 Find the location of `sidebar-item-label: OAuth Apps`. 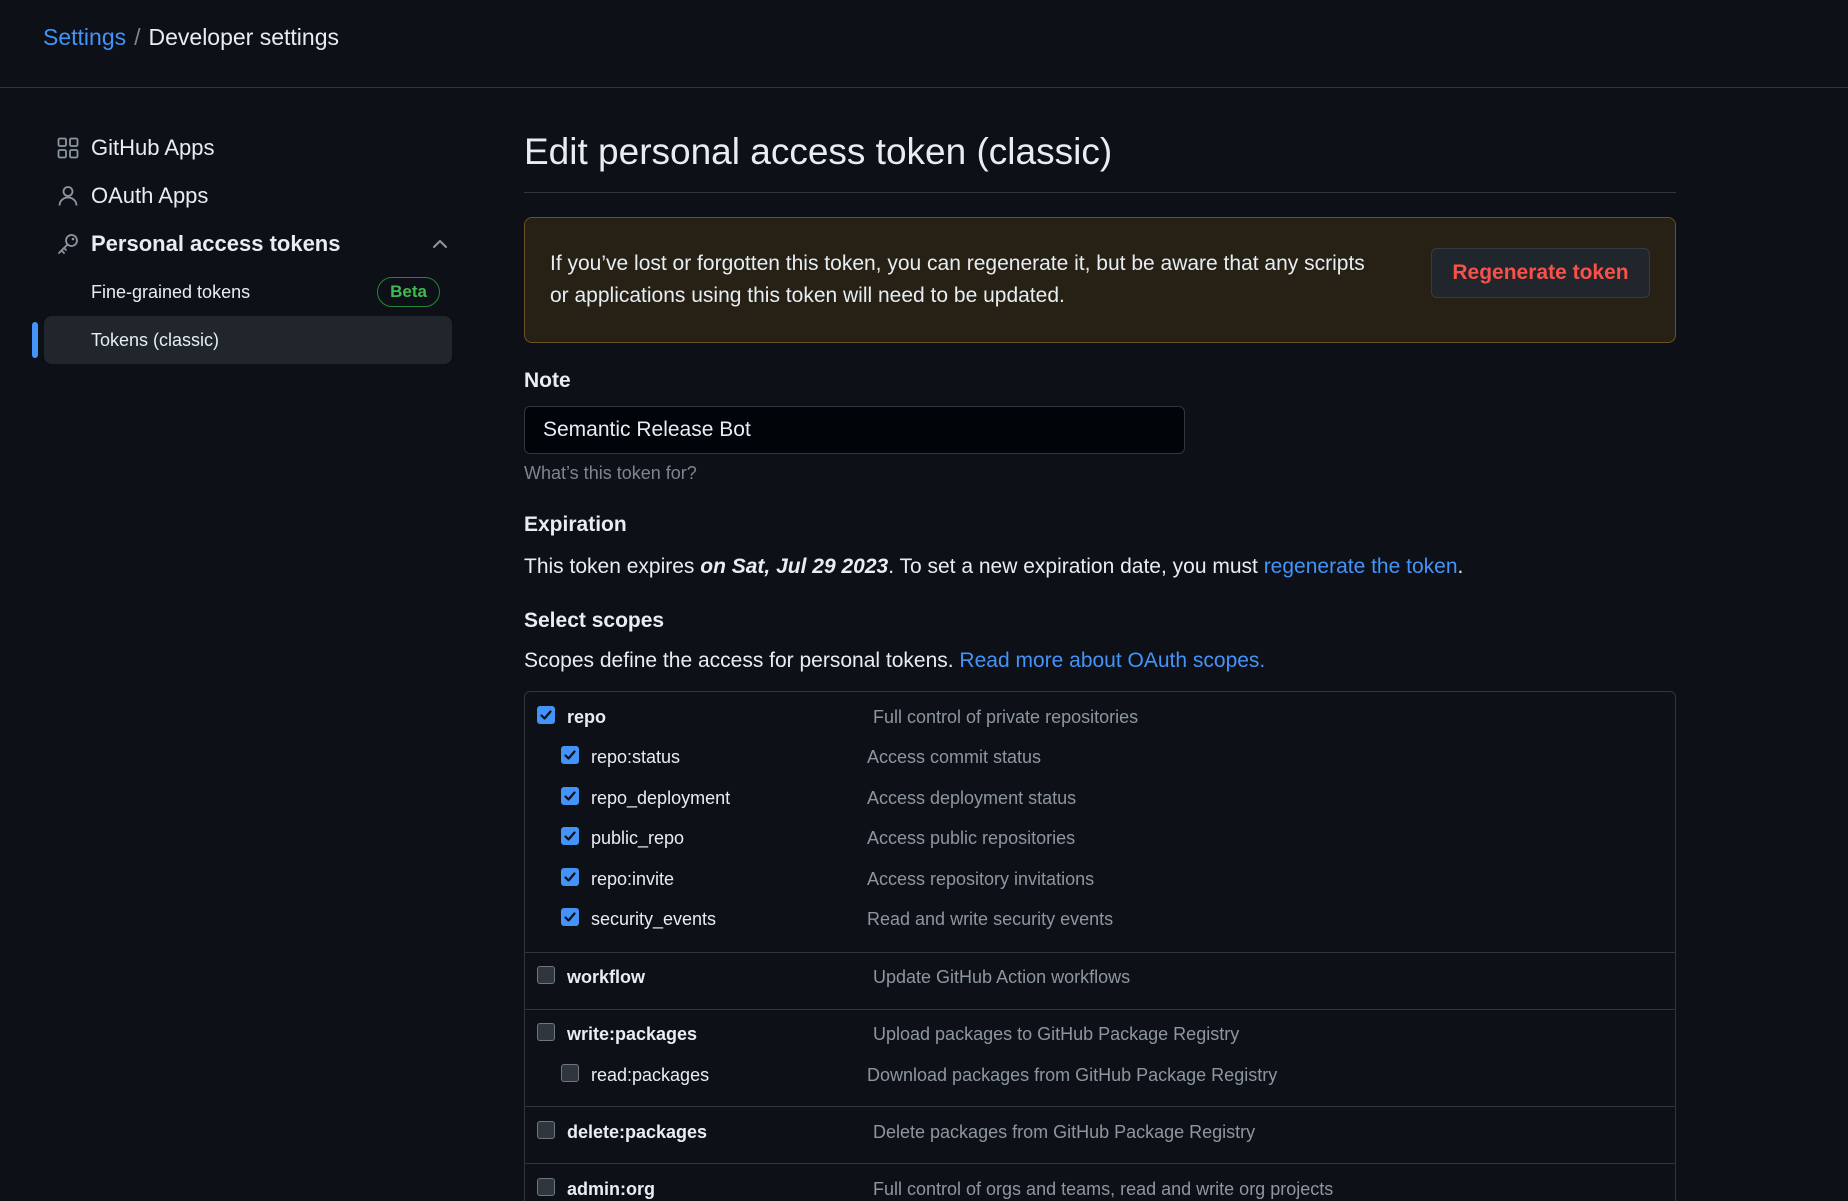

sidebar-item-label: OAuth Apps is located at coordinates (150, 195).